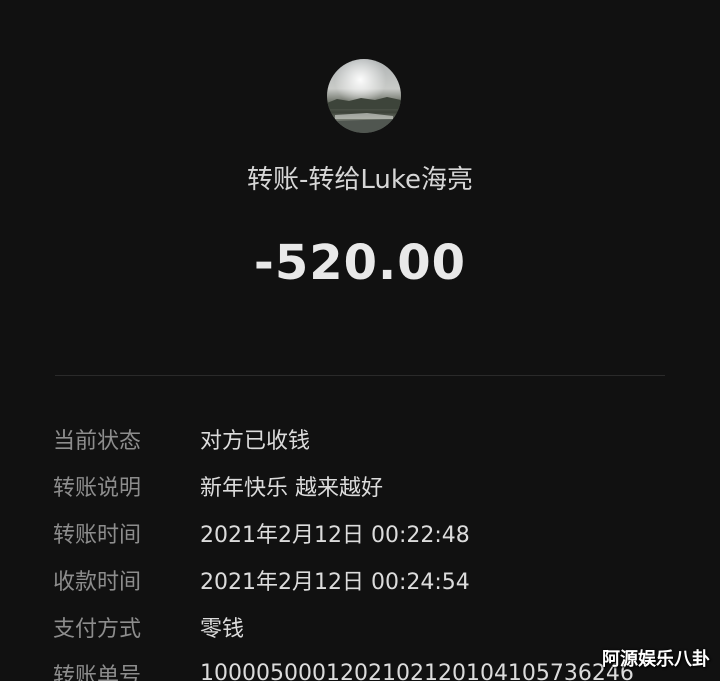 This screenshot has height=681, width=720. I want to click on detail-row-transaction-id: 转账单号 1000050001202102120104105736246, so click(363, 665).